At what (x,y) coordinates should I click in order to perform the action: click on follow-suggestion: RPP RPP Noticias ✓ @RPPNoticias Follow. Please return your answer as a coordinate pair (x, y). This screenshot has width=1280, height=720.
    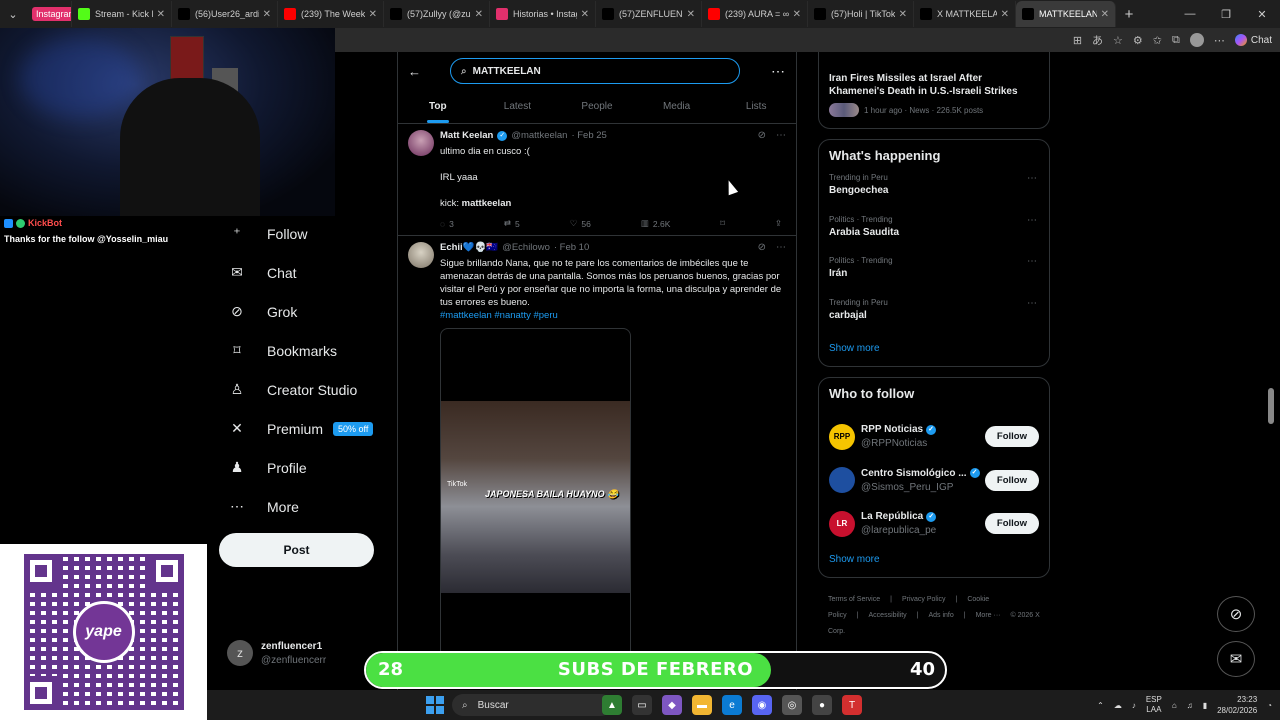
    Looking at the image, I should click on (934, 437).